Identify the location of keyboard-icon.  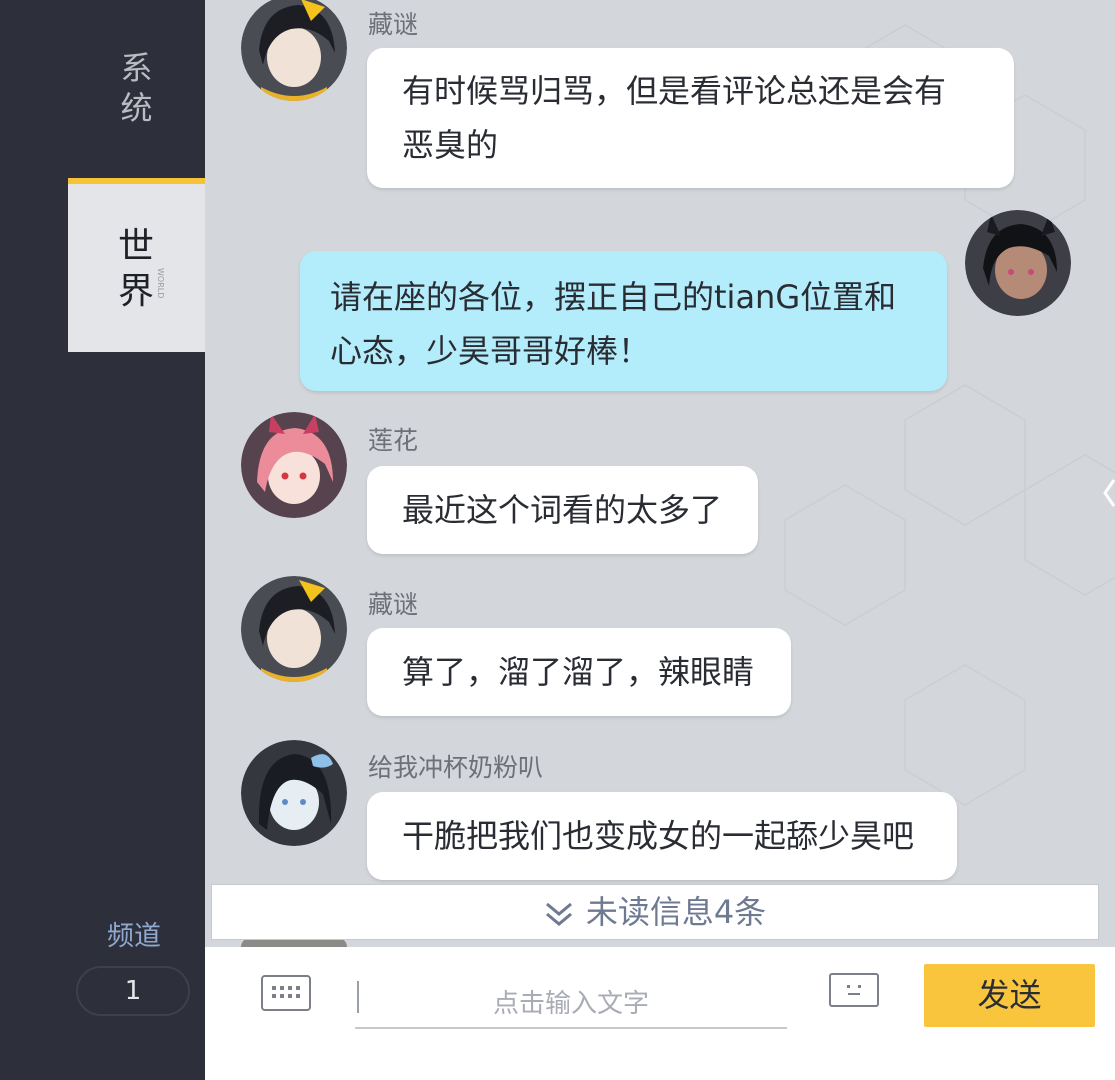
(286, 993).